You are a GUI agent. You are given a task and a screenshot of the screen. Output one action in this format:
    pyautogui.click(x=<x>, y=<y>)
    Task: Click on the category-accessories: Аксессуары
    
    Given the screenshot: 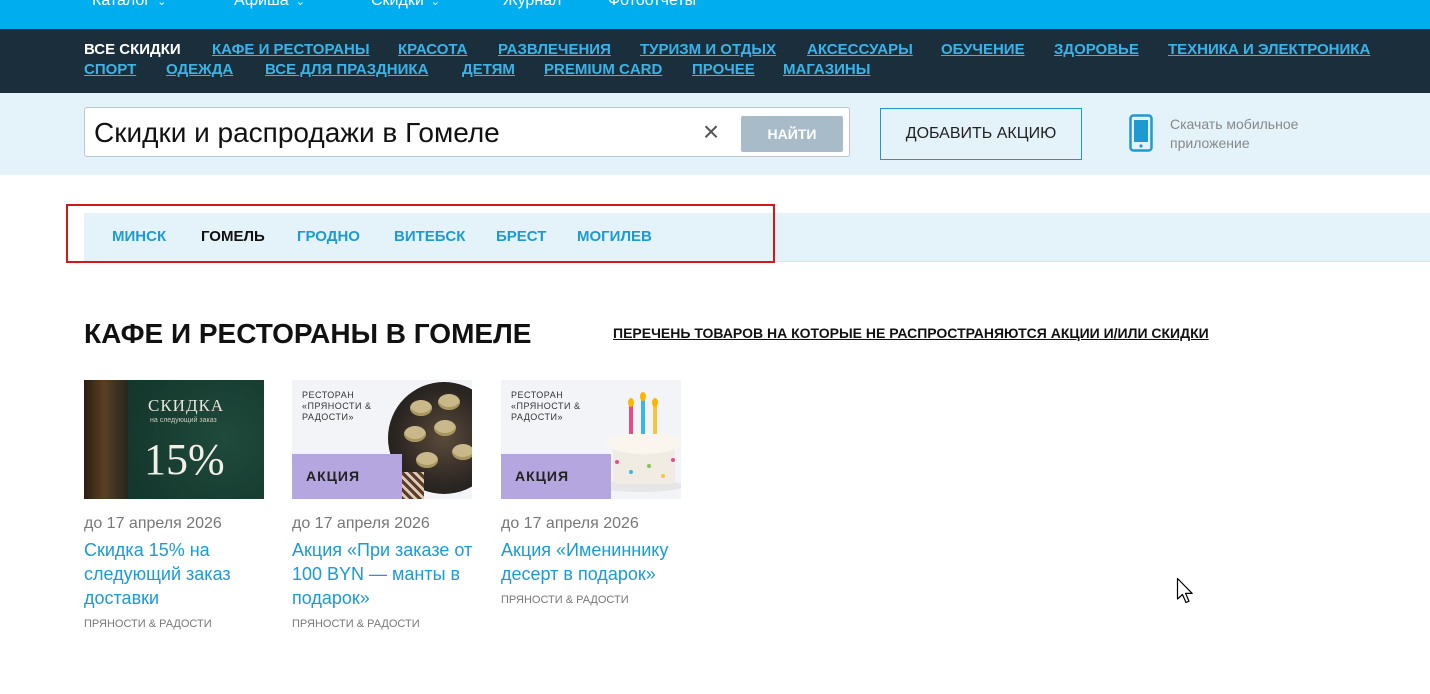 What is the action you would take?
    pyautogui.click(x=860, y=50)
    